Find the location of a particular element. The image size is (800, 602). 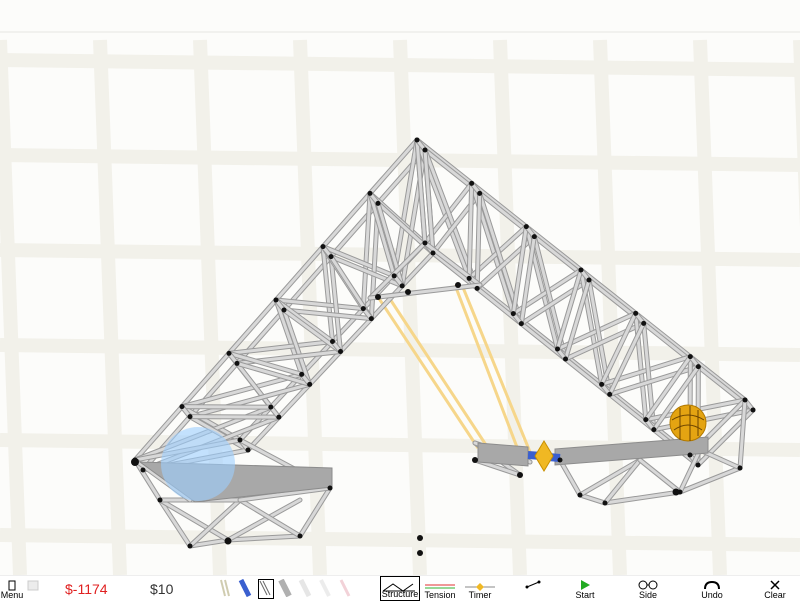

undo-icon is located at coordinates (712, 584).